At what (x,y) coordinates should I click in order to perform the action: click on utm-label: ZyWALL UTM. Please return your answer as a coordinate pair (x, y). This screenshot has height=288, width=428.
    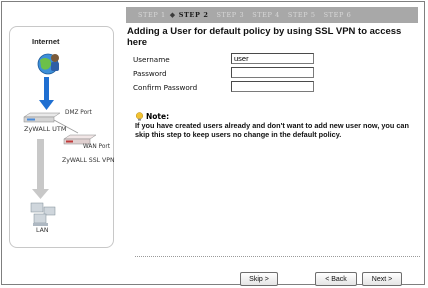
    Looking at the image, I should click on (45, 129).